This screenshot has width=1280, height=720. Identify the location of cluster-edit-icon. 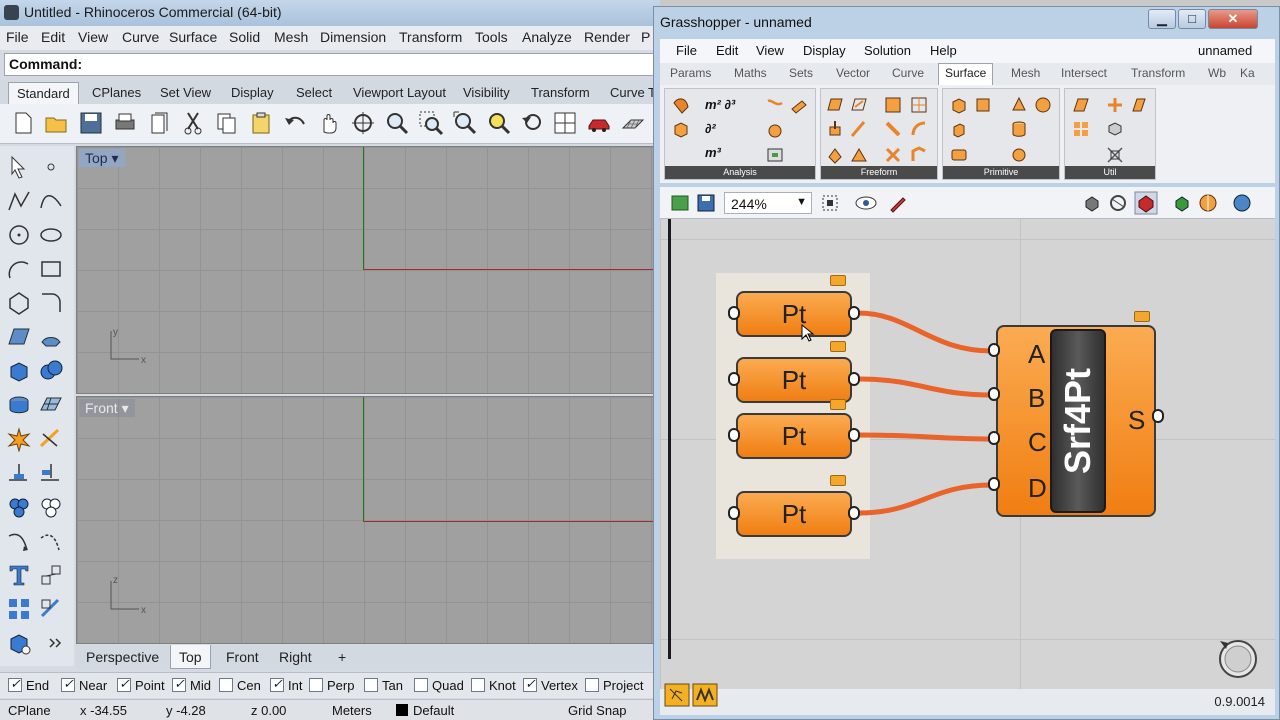
(677, 695).